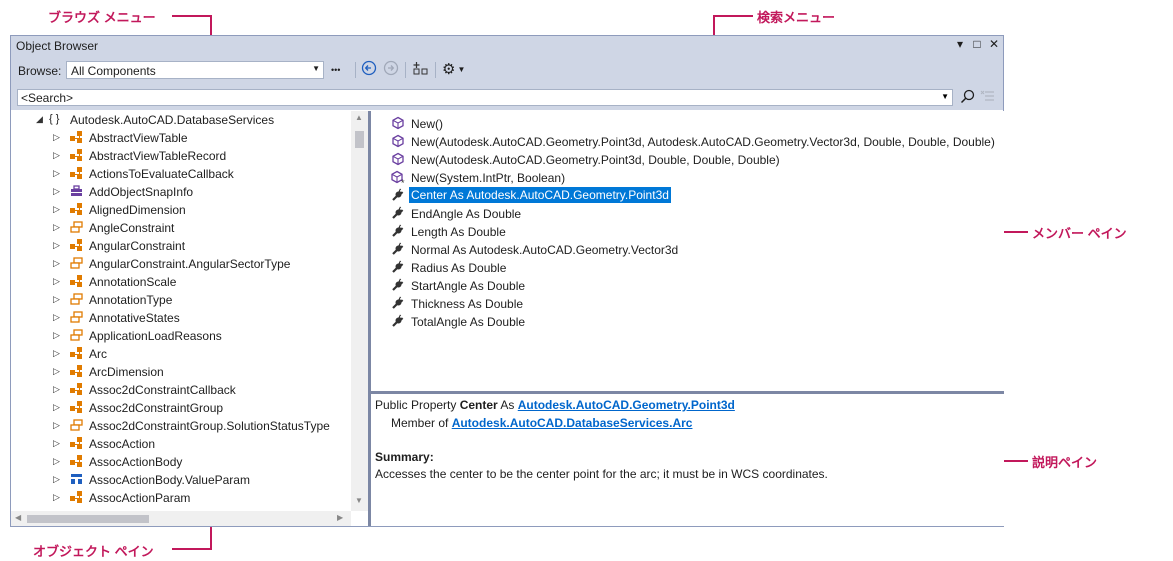  I want to click on member-item: TotalAngle As Double, so click(687, 322).